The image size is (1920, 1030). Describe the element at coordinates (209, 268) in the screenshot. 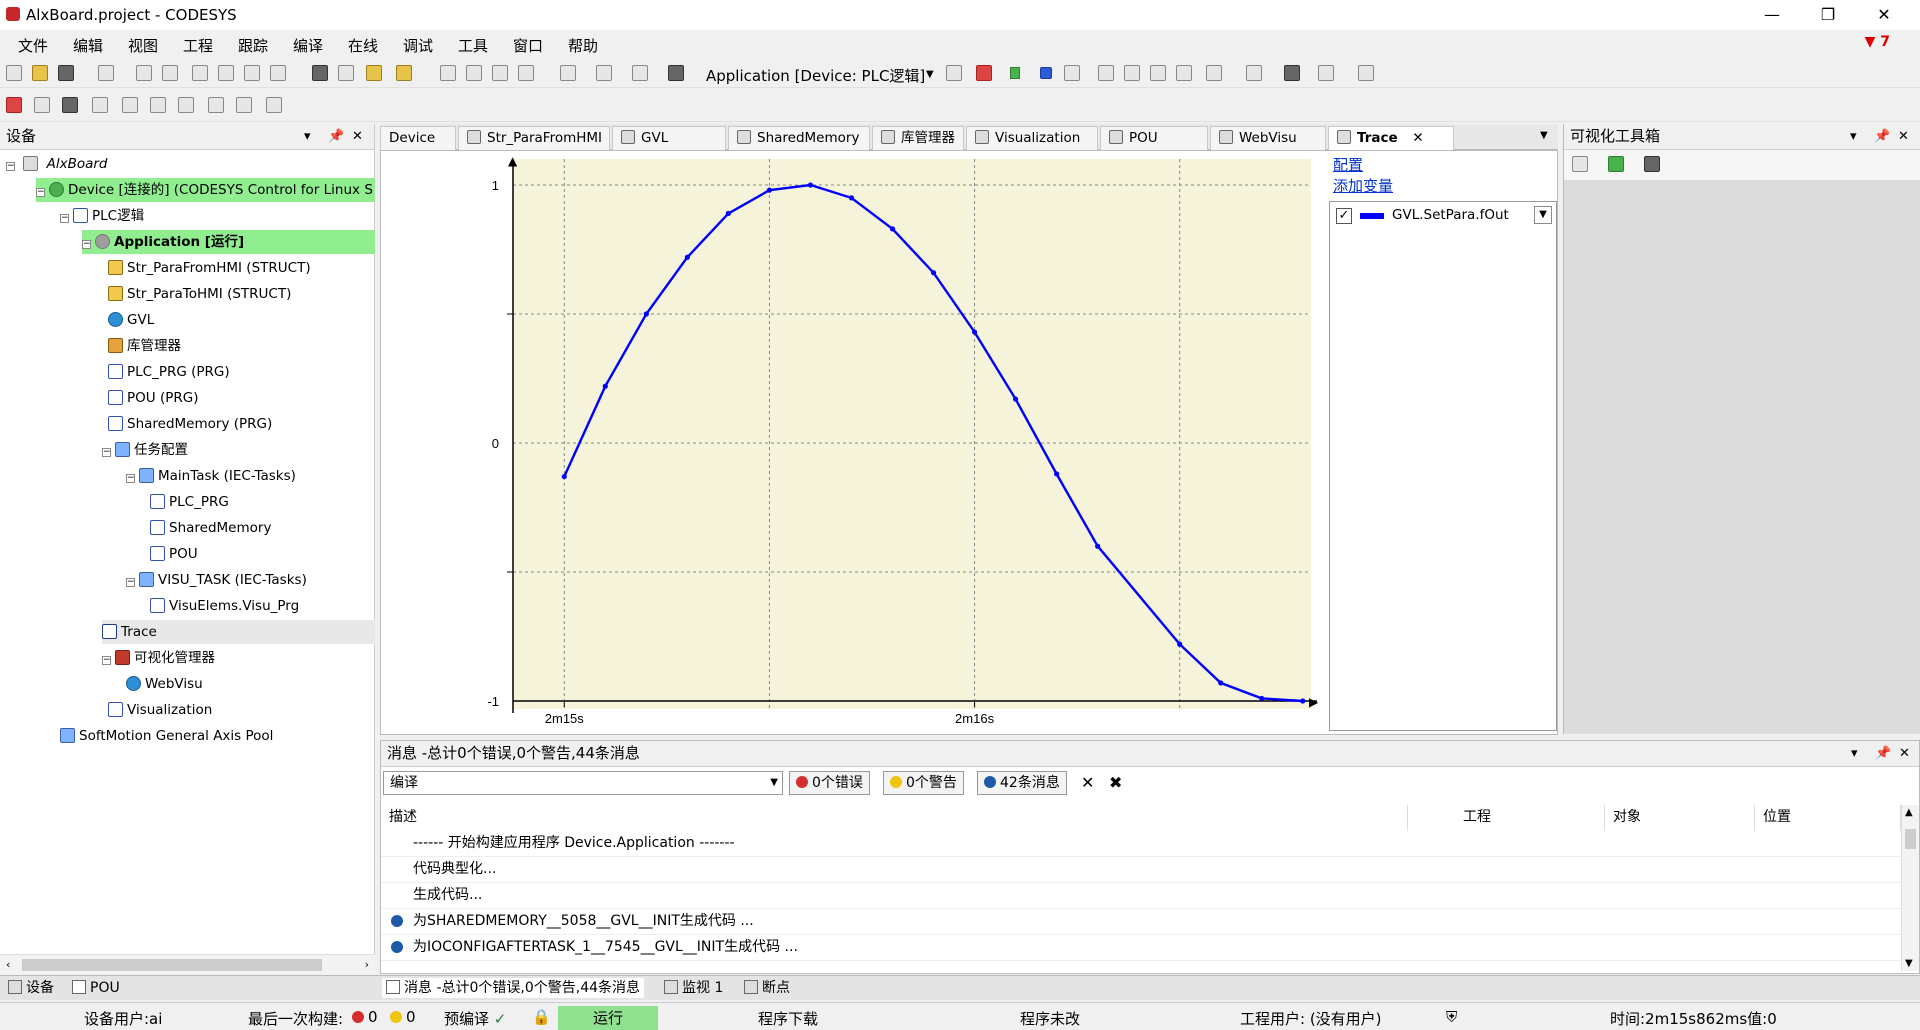

I see `tree-item: Str_ParaFromHMI (STRUCT)` at that location.